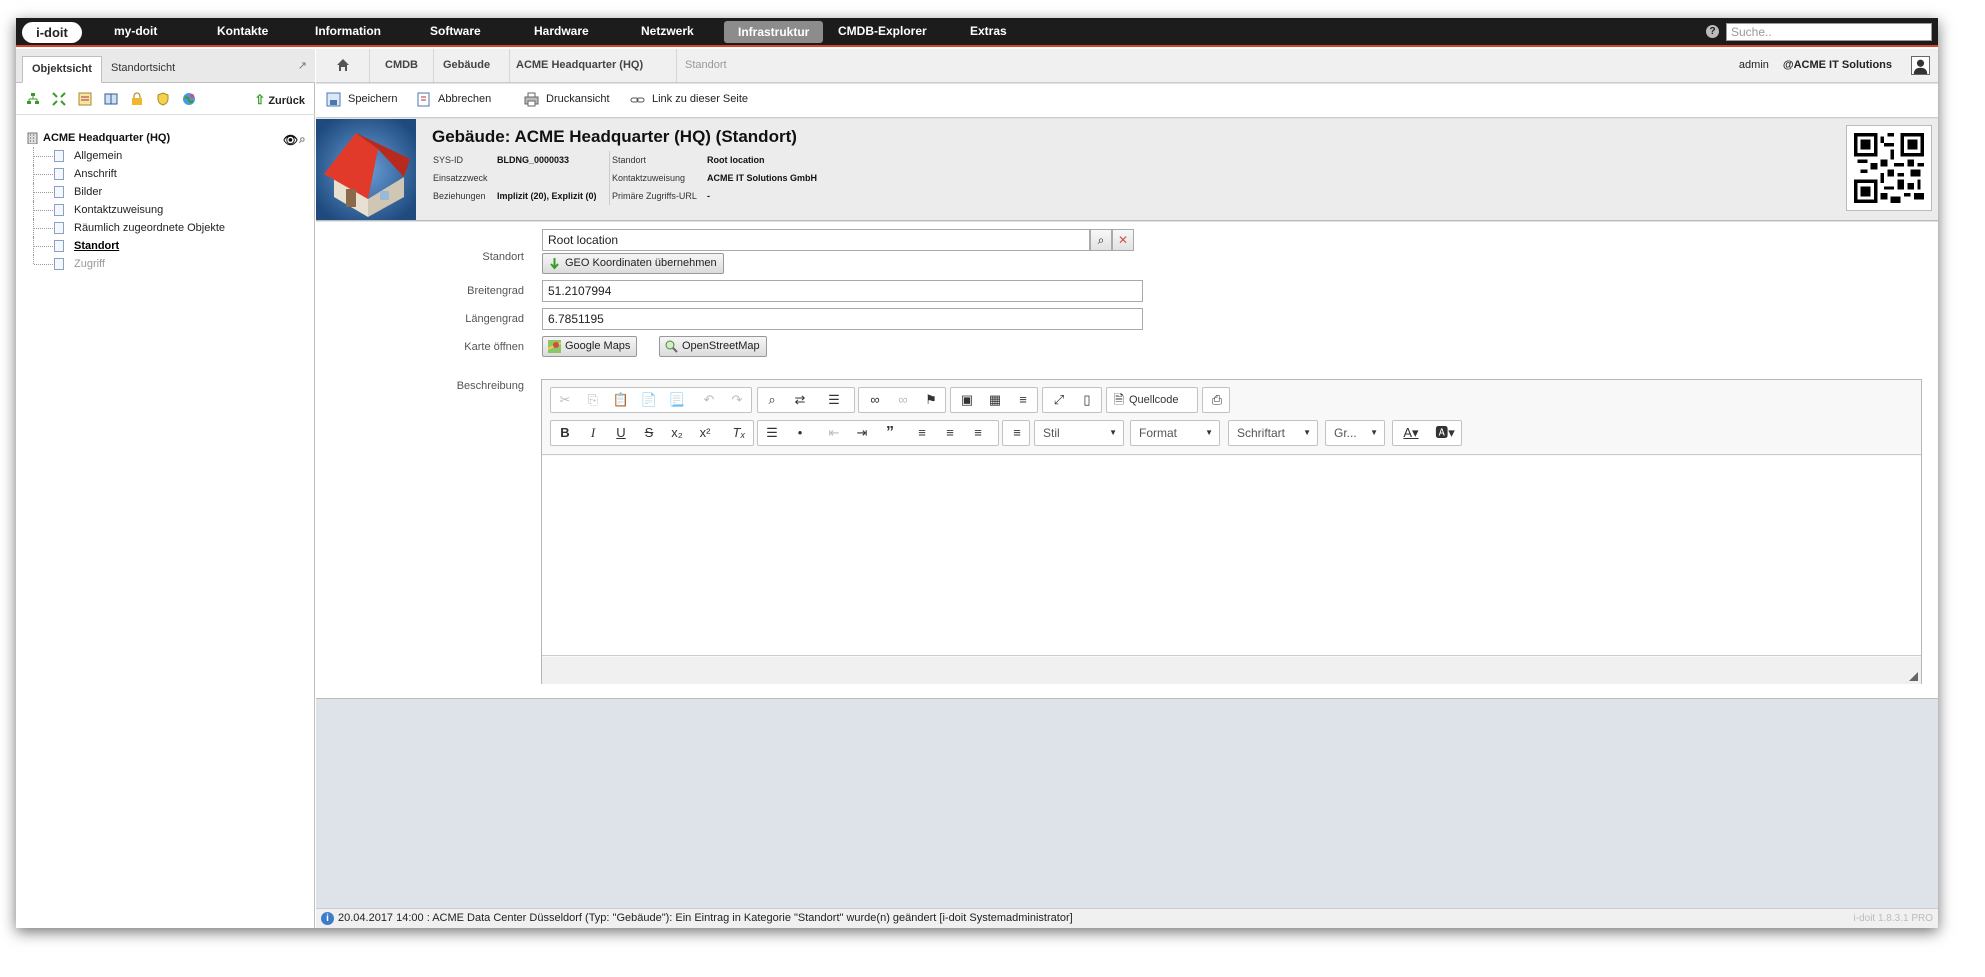 The image size is (1985, 977). I want to click on clear-location-button: ✕, so click(1123, 240).